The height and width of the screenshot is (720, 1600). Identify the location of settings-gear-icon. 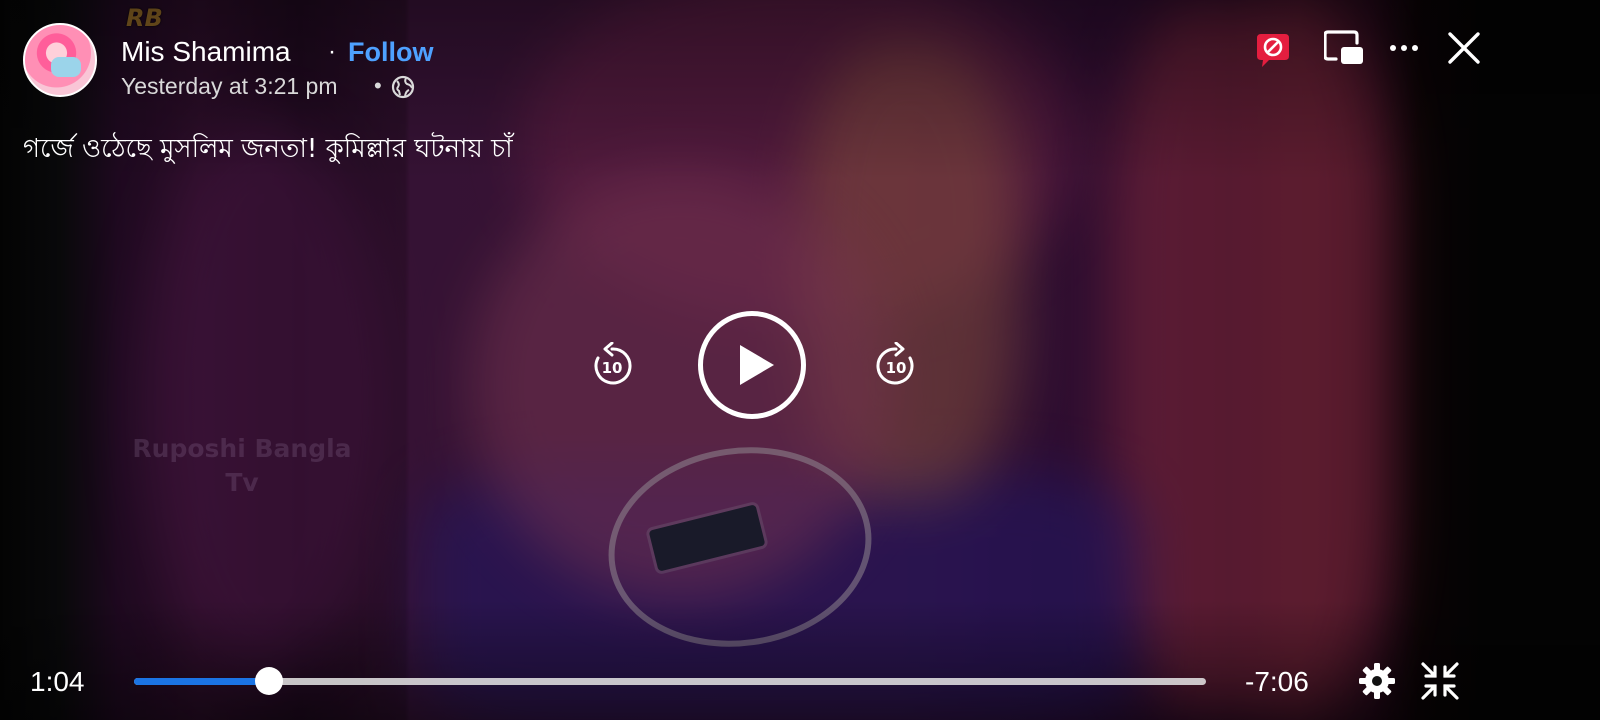
(1377, 681).